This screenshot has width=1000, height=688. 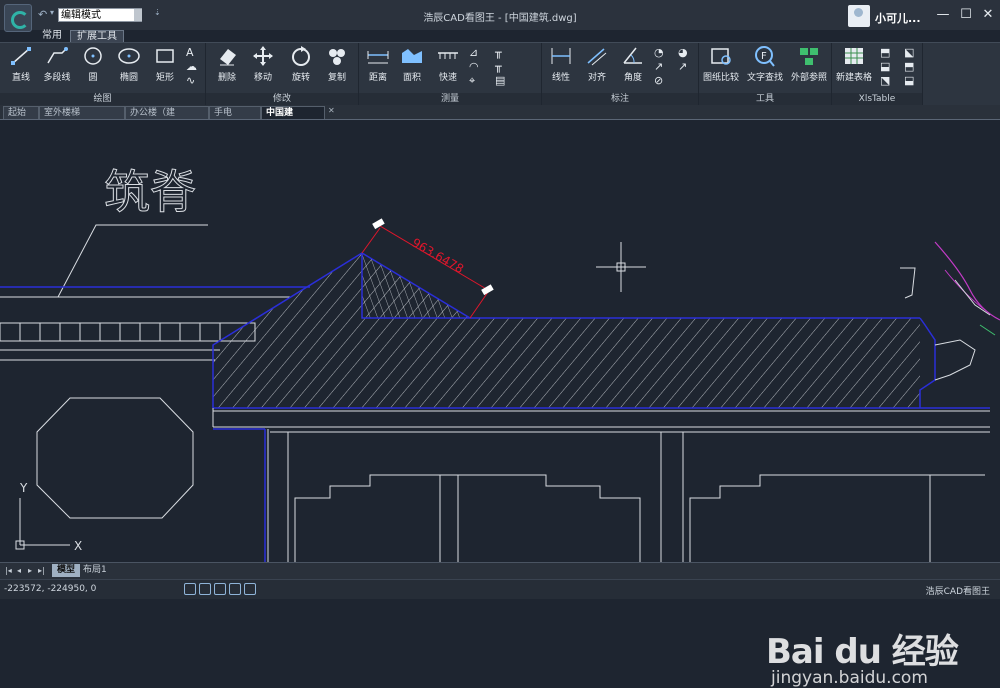 What do you see at coordinates (966, 15) in the screenshot?
I see `maximize-button: ☐` at bounding box center [966, 15].